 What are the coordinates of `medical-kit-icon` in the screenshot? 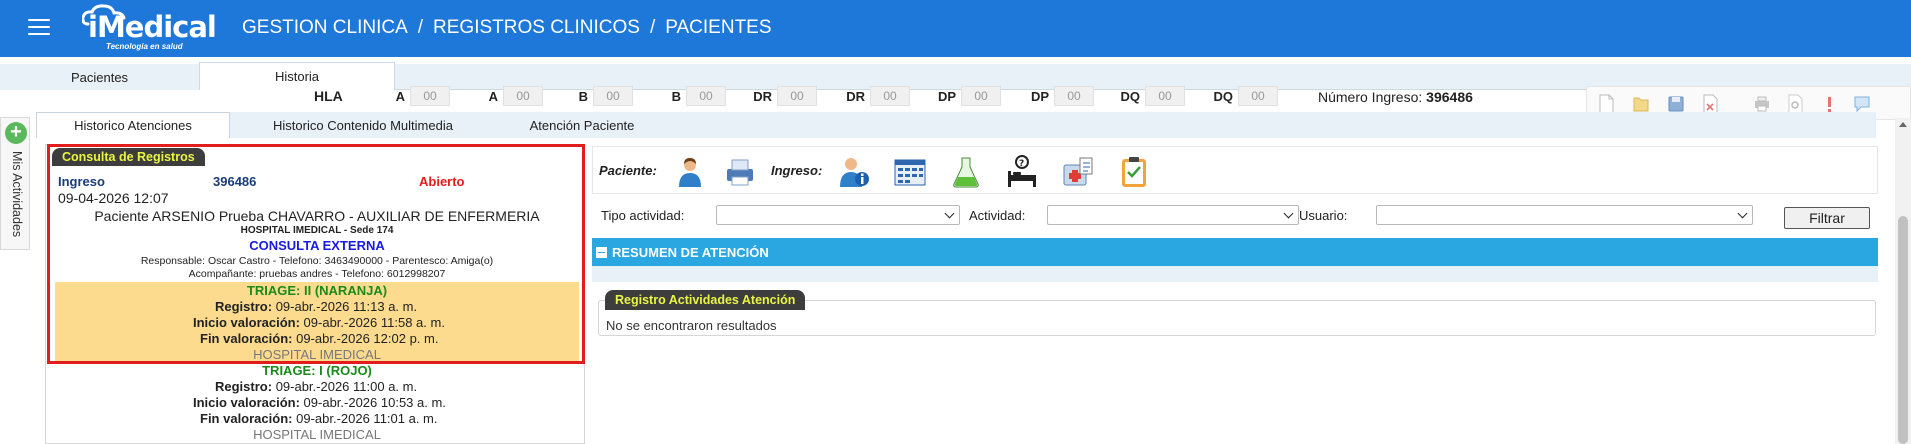 It's located at (1078, 172).